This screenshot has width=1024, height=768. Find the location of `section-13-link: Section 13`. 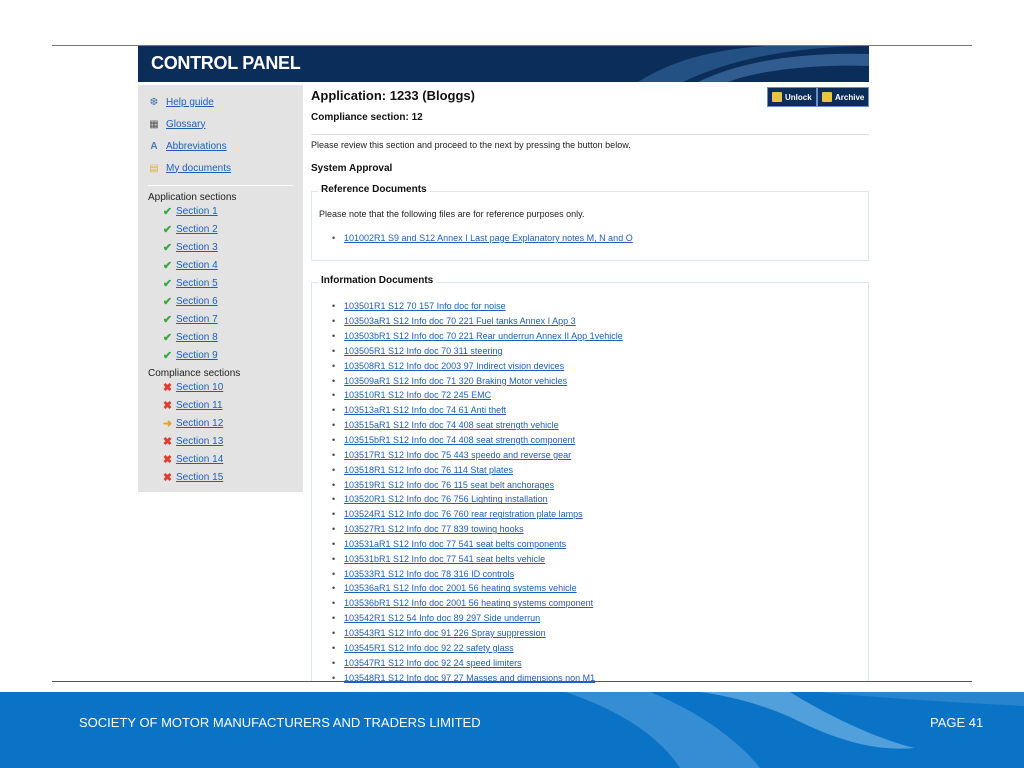

section-13-link: Section 13 is located at coordinates (199, 441).